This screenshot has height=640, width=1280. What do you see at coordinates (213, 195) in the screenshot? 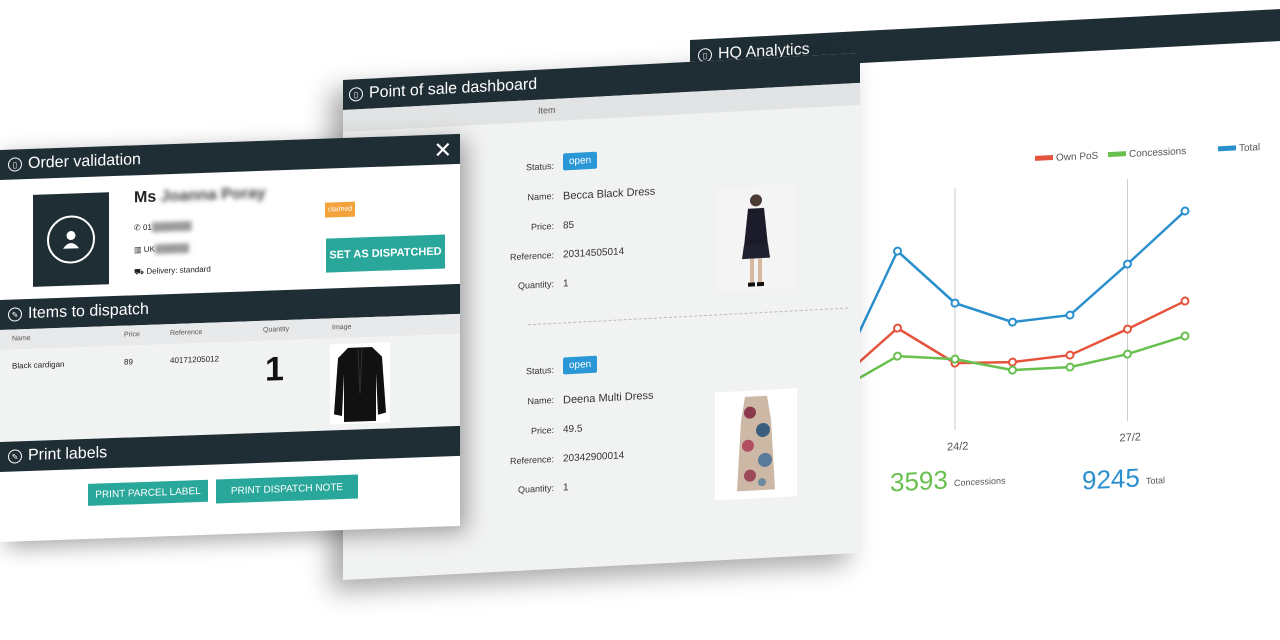
I see `customer-name: Joanna Poray` at bounding box center [213, 195].